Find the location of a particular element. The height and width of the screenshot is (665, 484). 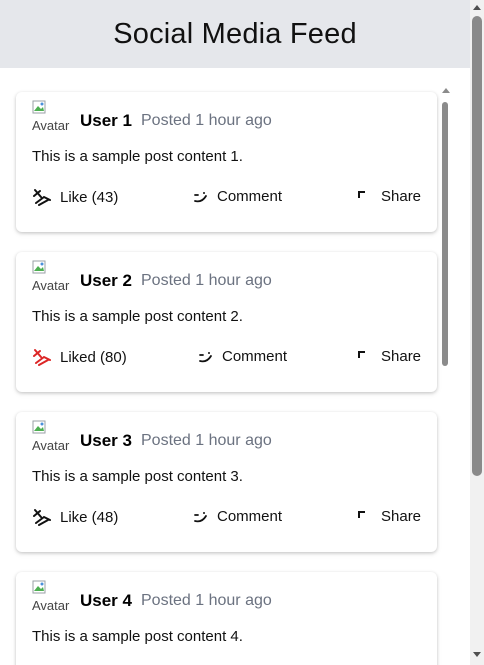

window-scrollbar-thumb is located at coordinates (477, 246).